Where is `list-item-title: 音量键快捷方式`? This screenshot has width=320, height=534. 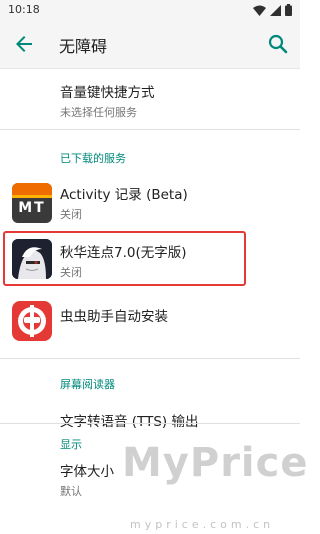
list-item-title: 音量键快捷方式 is located at coordinates (107, 93).